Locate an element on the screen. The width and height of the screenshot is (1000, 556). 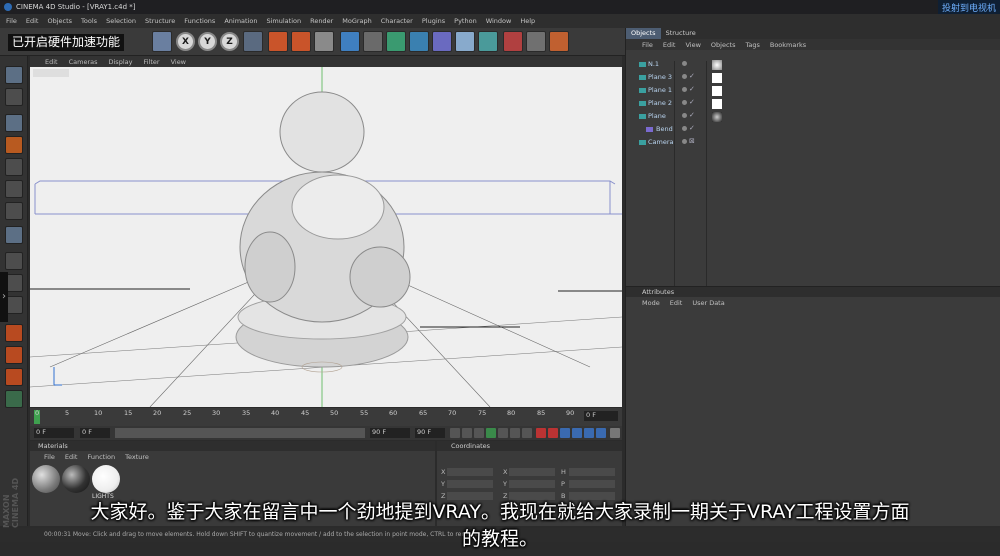
viewport-menu-view: View is located at coordinates (178, 62).